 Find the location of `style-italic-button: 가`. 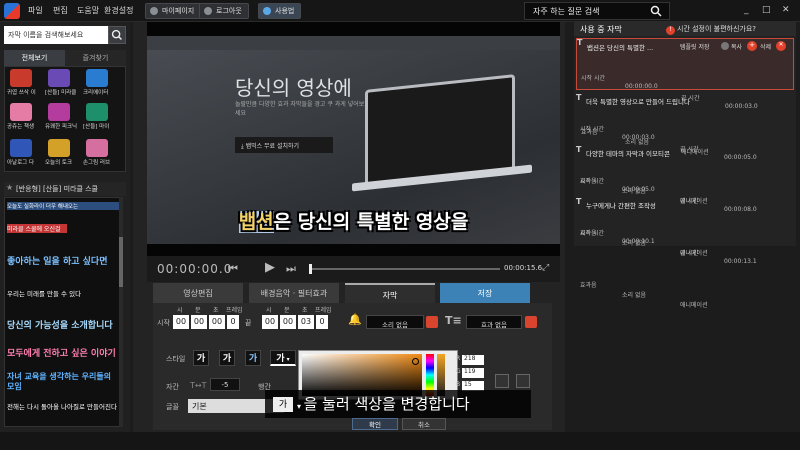

style-italic-button: 가 is located at coordinates (227, 358).